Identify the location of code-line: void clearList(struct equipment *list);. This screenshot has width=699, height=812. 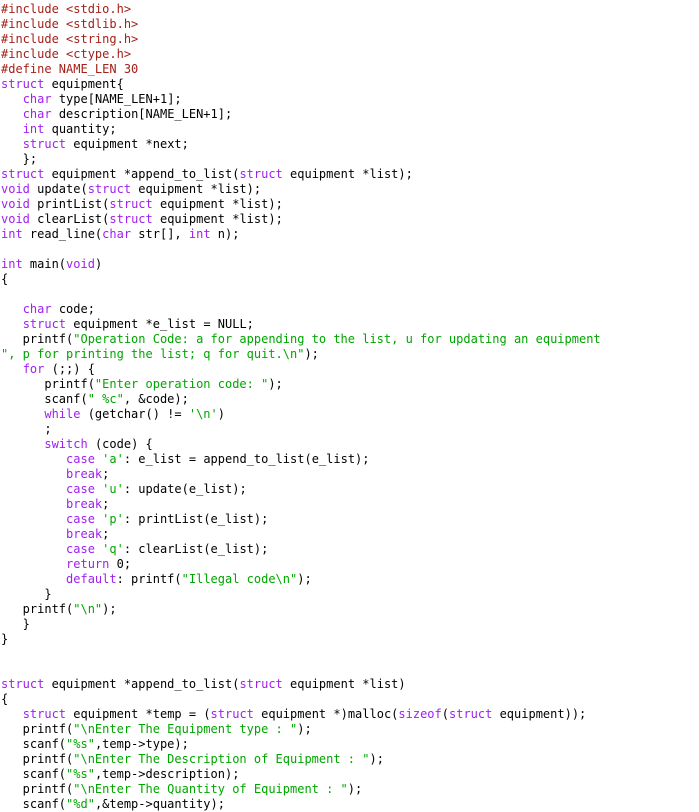
(350, 219).